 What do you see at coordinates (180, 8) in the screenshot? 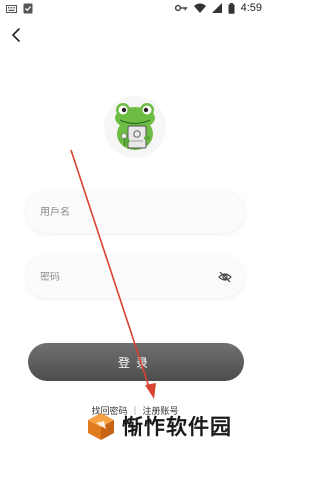
I see `key-icon` at bounding box center [180, 8].